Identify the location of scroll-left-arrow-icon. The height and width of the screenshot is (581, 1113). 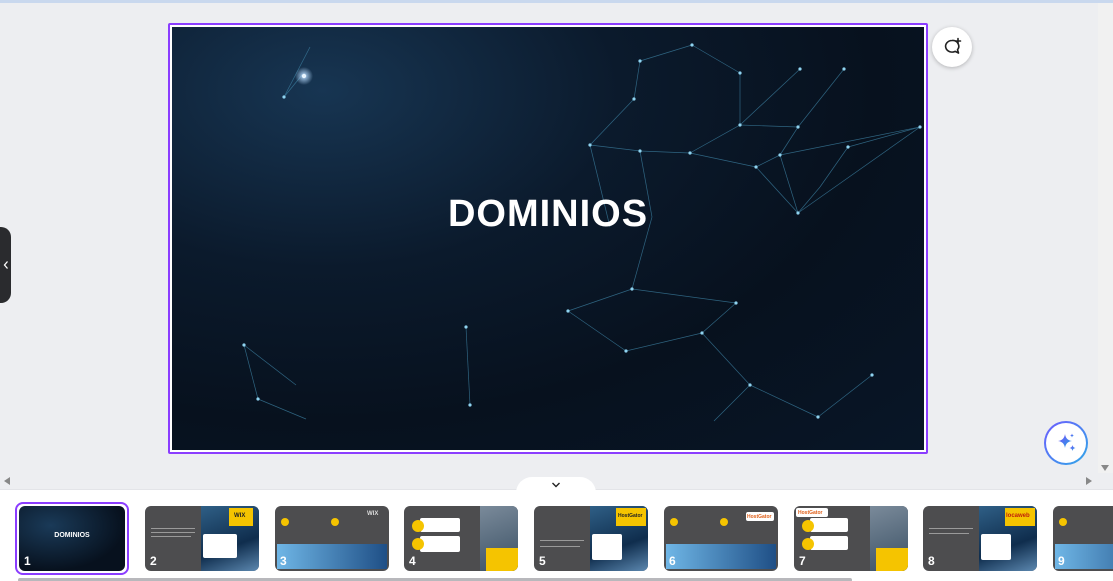
(7, 481).